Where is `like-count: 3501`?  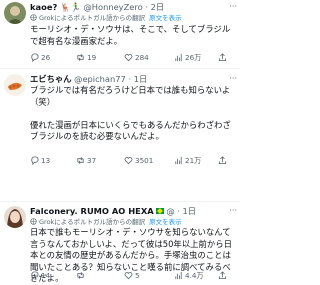 like-count: 3501 is located at coordinates (144, 160).